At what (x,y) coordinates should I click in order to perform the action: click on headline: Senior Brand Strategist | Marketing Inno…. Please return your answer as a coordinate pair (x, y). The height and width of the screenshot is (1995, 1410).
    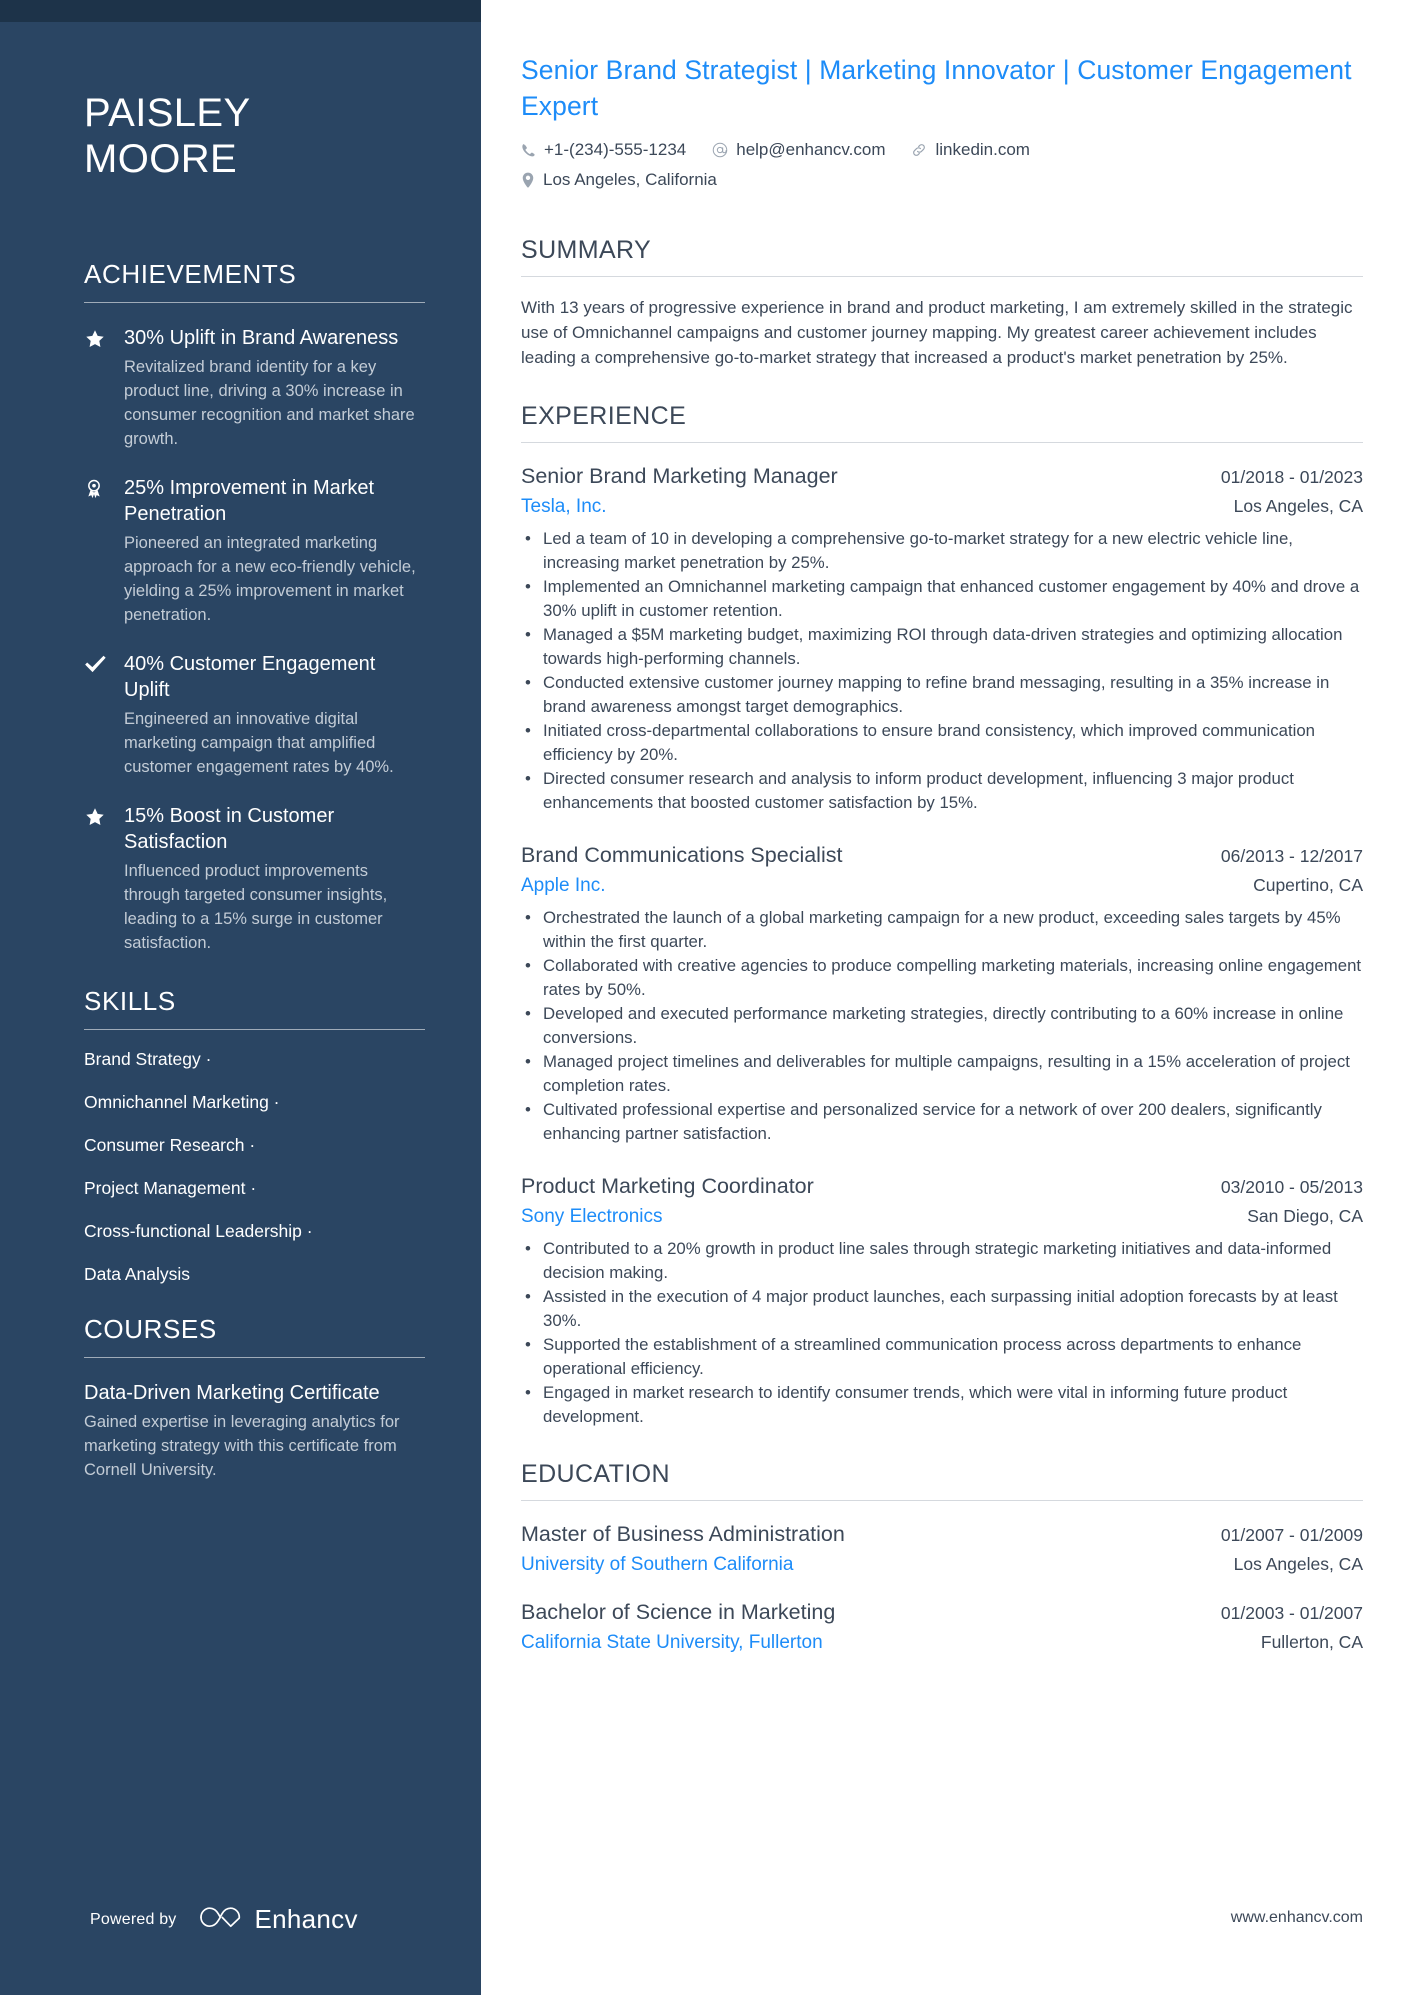
    Looking at the image, I should click on (936, 88).